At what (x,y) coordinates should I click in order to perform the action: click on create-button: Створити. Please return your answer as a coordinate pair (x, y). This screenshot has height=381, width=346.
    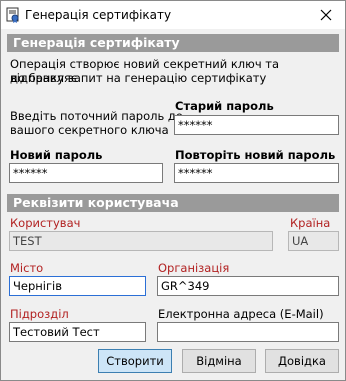
    Looking at the image, I should click on (135, 361).